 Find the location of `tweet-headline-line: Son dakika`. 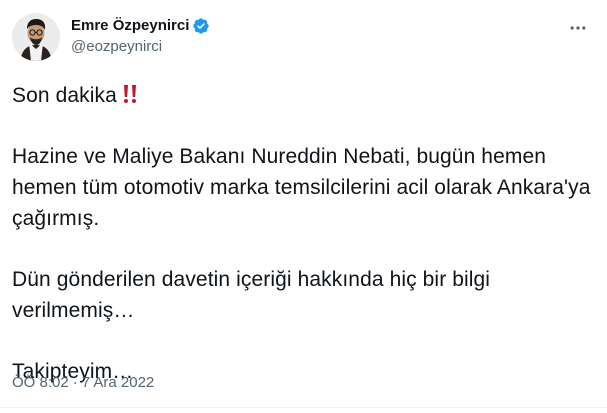

tweet-headline-line: Son dakika is located at coordinates (302, 95).